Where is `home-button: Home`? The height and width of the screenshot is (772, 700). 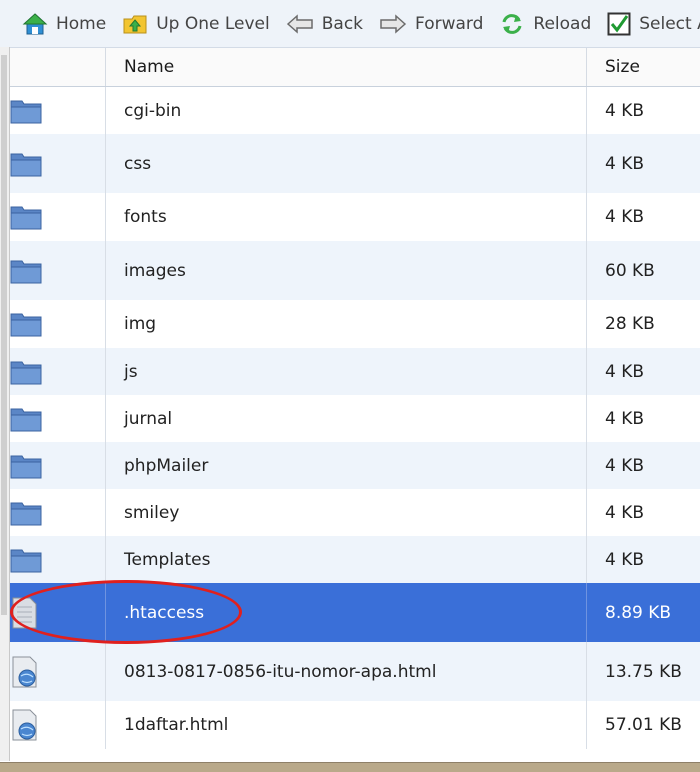 home-button: Home is located at coordinates (57, 23).